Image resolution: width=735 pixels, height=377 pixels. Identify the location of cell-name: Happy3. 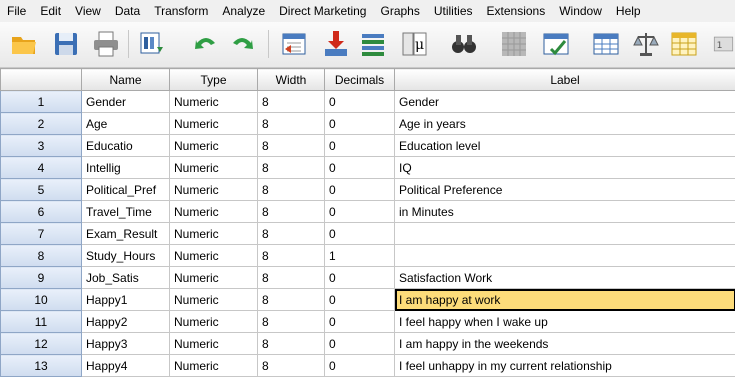
(125, 343).